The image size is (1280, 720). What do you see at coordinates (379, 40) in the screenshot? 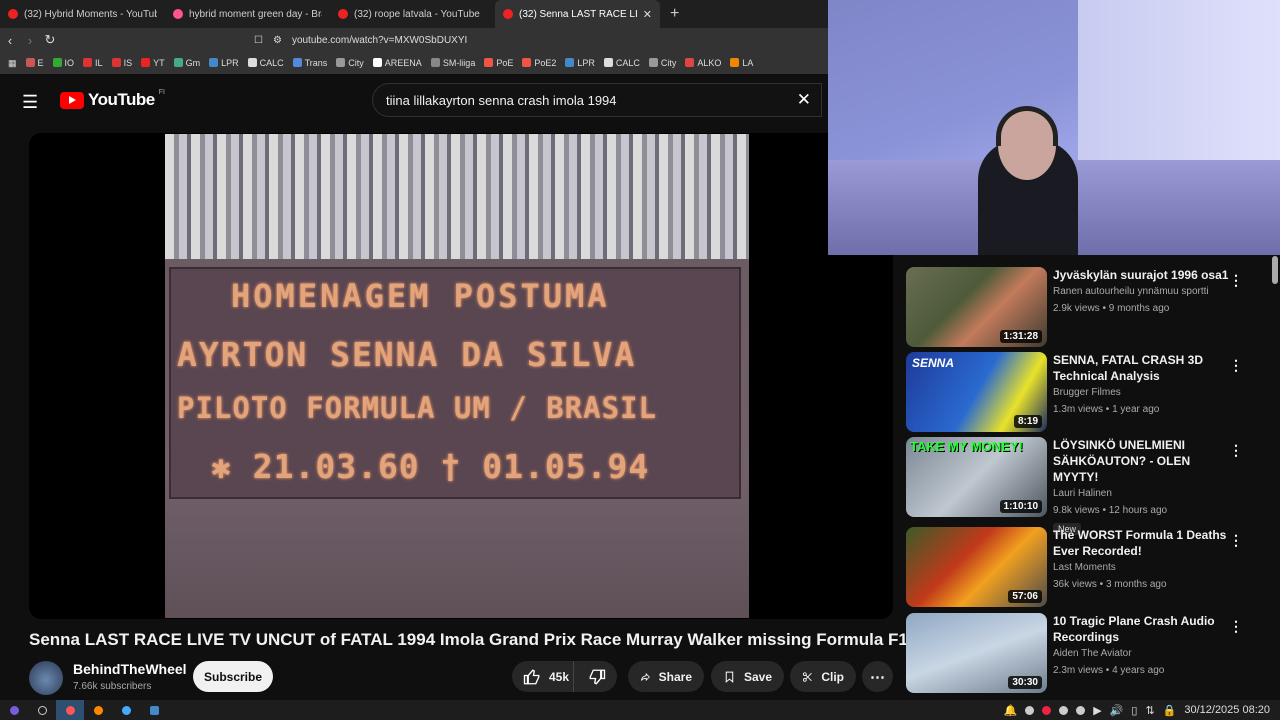
I see `url-text: youtube.com/watch?v=MXW0SbDUXYI` at bounding box center [379, 40].